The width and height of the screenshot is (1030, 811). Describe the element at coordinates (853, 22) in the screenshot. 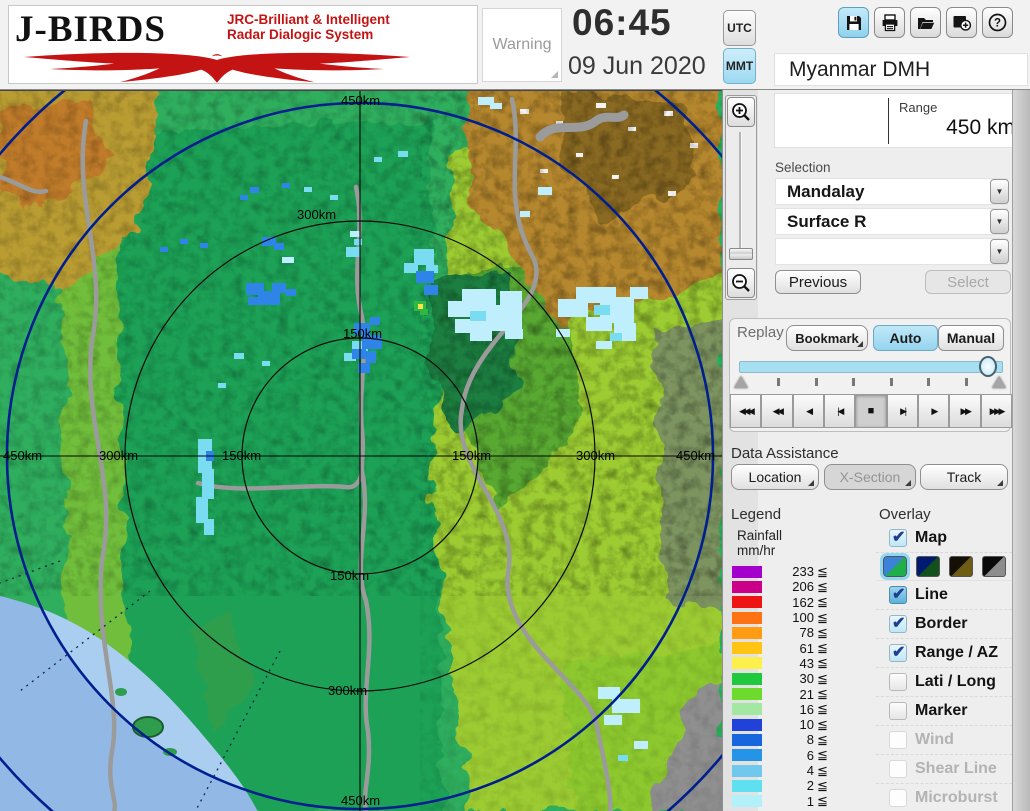

I see `save-button` at that location.